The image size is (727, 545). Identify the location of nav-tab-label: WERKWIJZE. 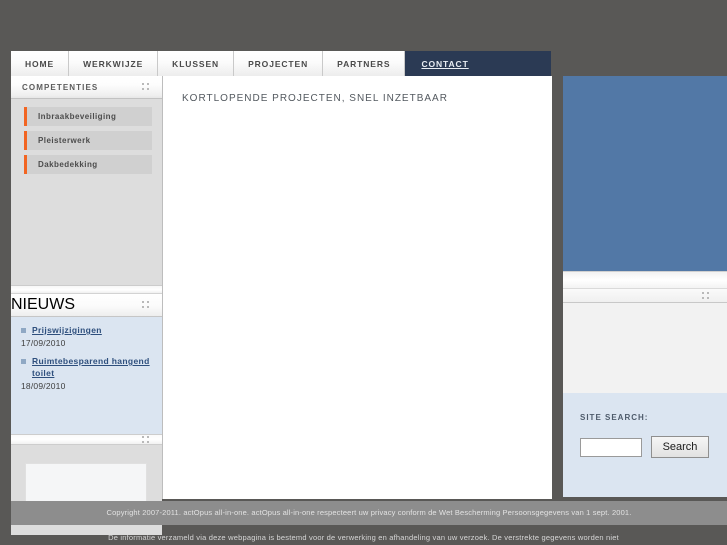
(113, 63).